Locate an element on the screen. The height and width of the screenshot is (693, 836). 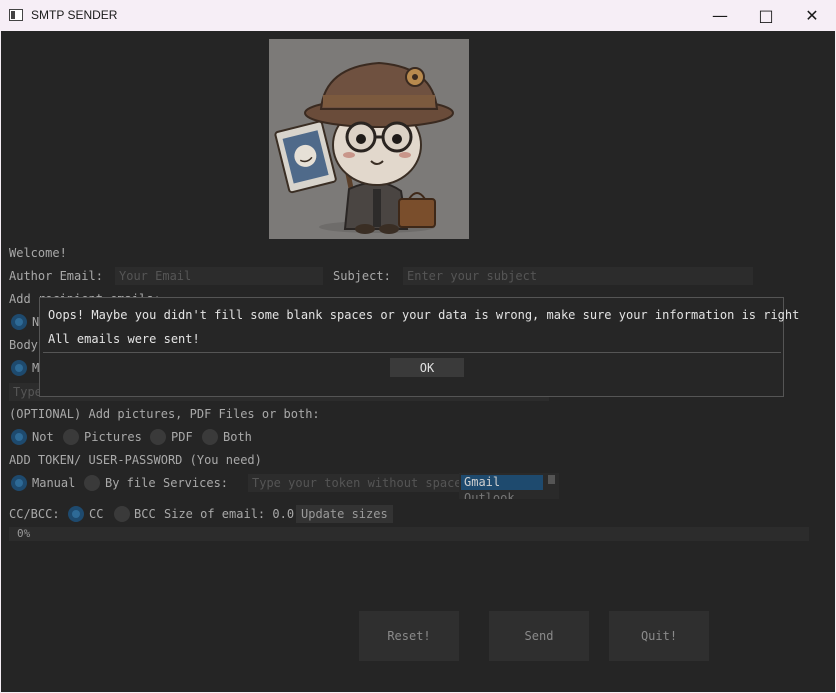
subject-input: Enter your subject is located at coordinates (578, 276).